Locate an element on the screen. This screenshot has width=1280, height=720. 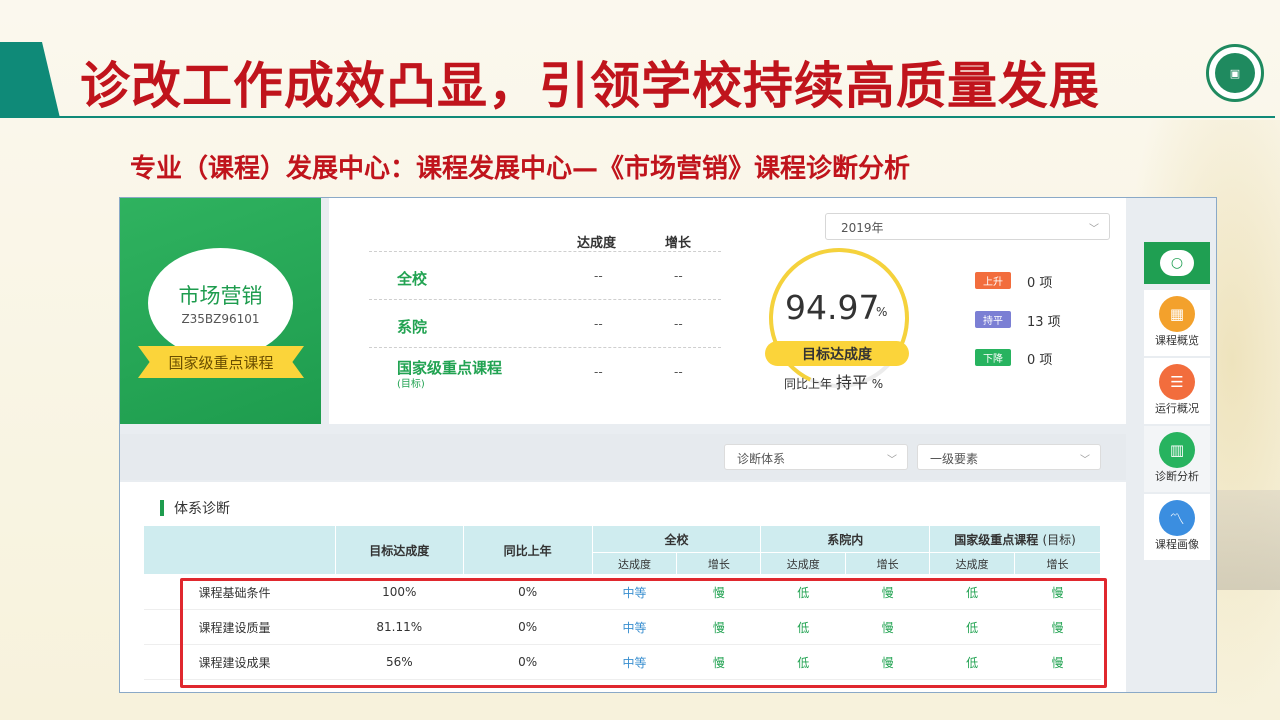
stat-row: 国家级重点课程 (目标) -- -- is located at coordinates (545, 371).